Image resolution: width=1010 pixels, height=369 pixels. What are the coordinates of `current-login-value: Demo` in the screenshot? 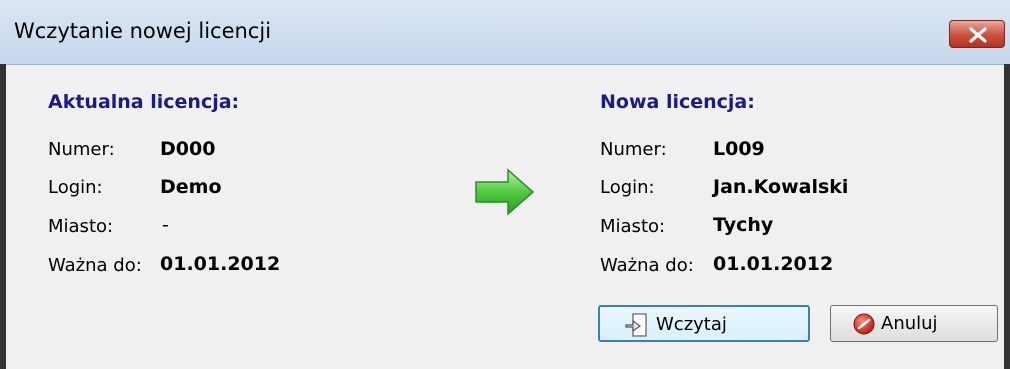 It's located at (191, 187).